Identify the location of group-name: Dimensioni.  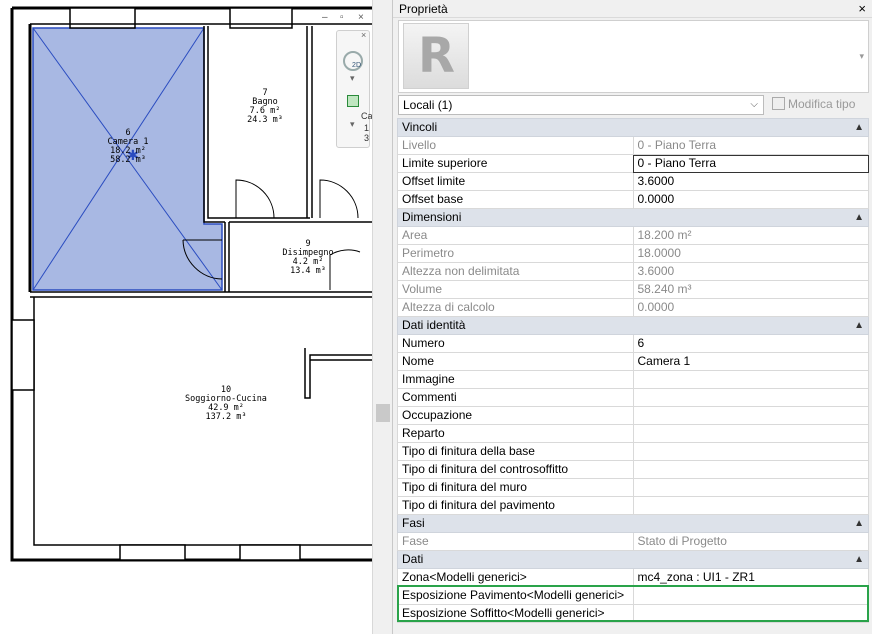
(432, 217).